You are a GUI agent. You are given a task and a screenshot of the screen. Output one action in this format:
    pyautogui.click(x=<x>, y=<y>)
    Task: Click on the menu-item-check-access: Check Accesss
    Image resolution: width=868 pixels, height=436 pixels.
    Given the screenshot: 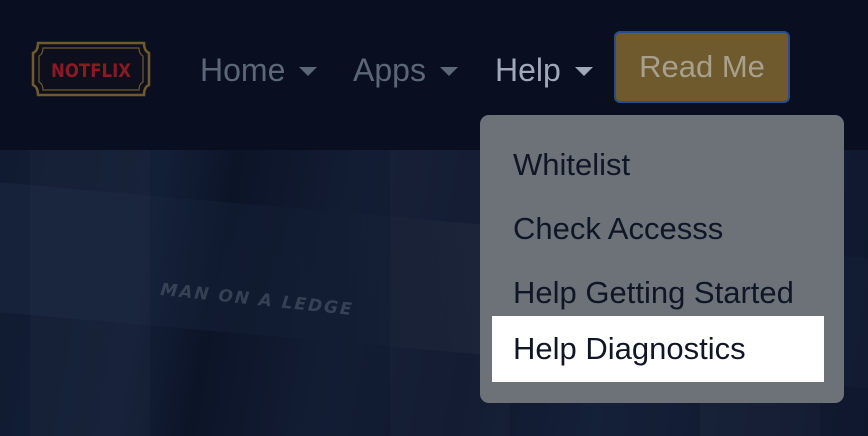 What is the action you would take?
    pyautogui.click(x=658, y=229)
    